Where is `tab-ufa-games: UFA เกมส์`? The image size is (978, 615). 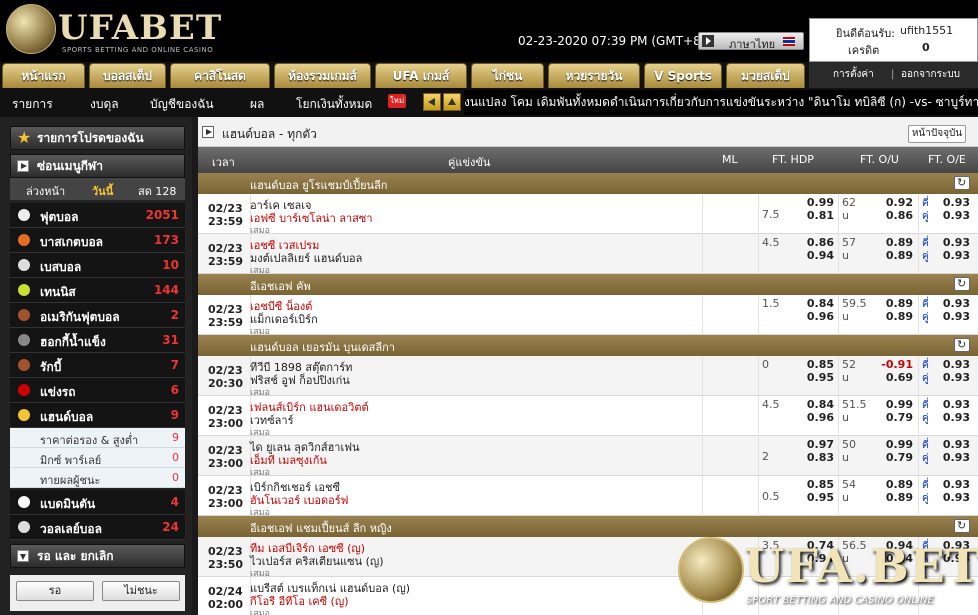 tab-ufa-games: UFA เกมส์ is located at coordinates (421, 75).